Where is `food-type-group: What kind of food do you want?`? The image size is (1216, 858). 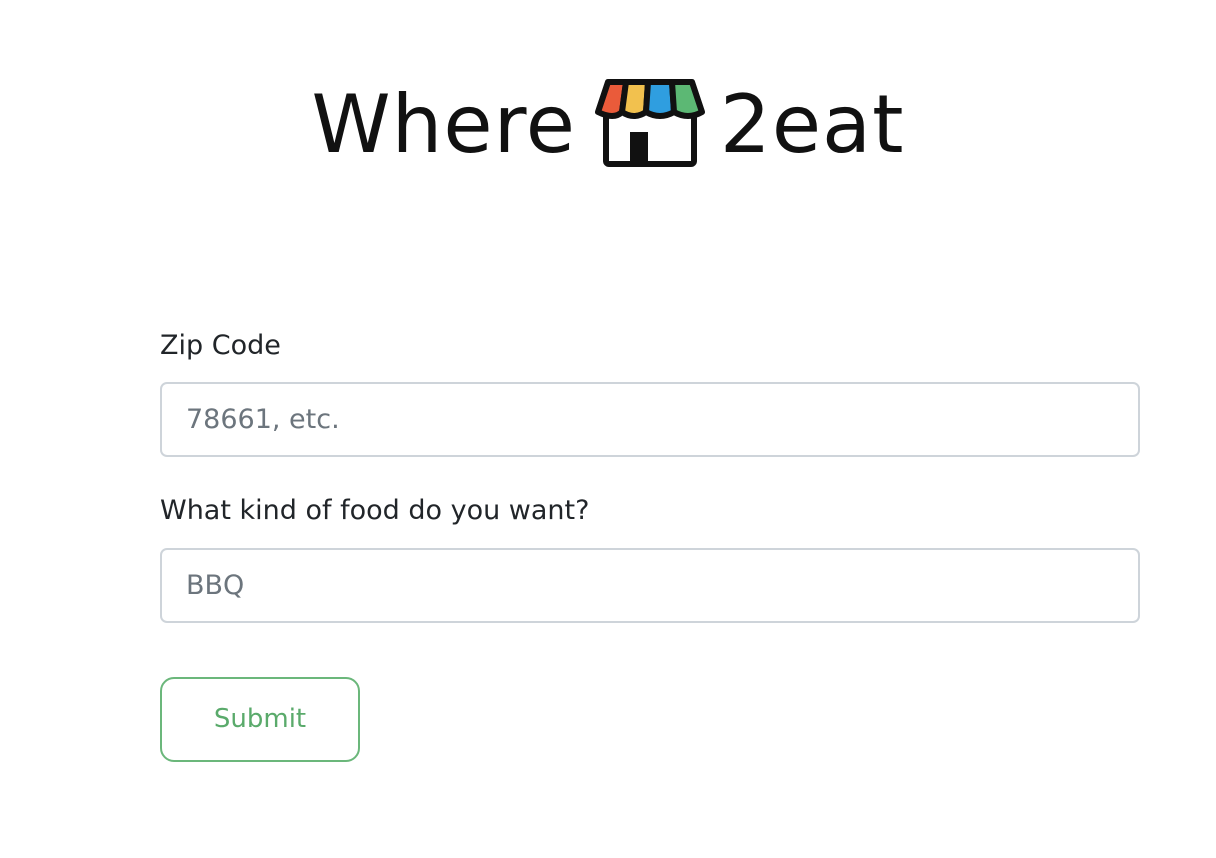 food-type-group: What kind of food do you want? is located at coordinates (650, 559).